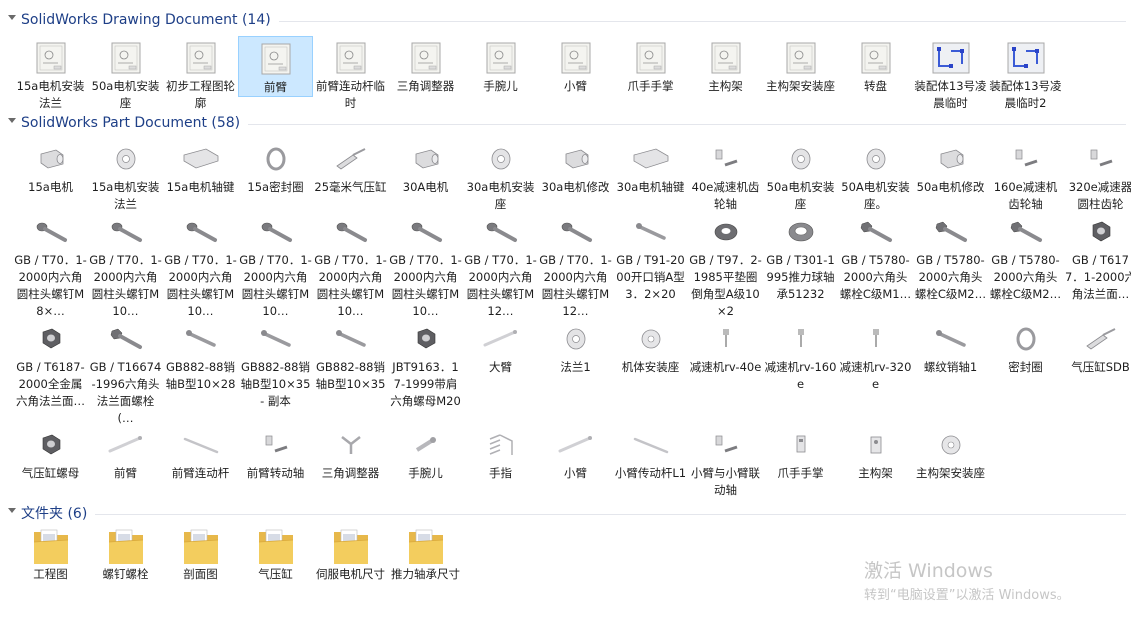 This screenshot has width=1131, height=620. I want to click on item-label: 主构架安装座, so click(800, 86).